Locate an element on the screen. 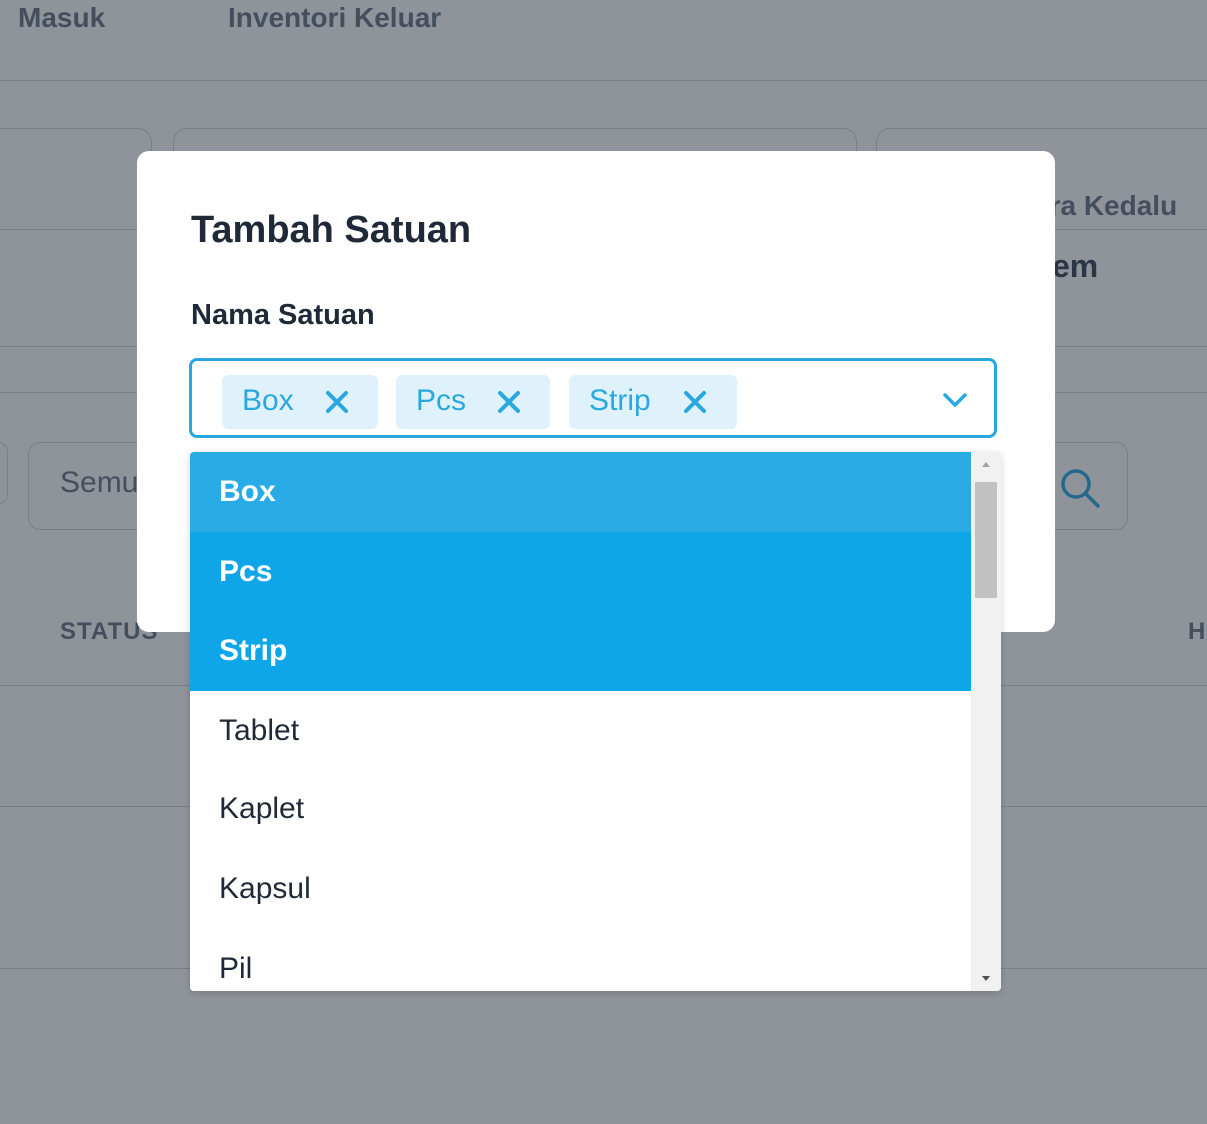 This screenshot has width=1207, height=1124. unit-multiselect: Box Pcs Strip is located at coordinates (593, 398).